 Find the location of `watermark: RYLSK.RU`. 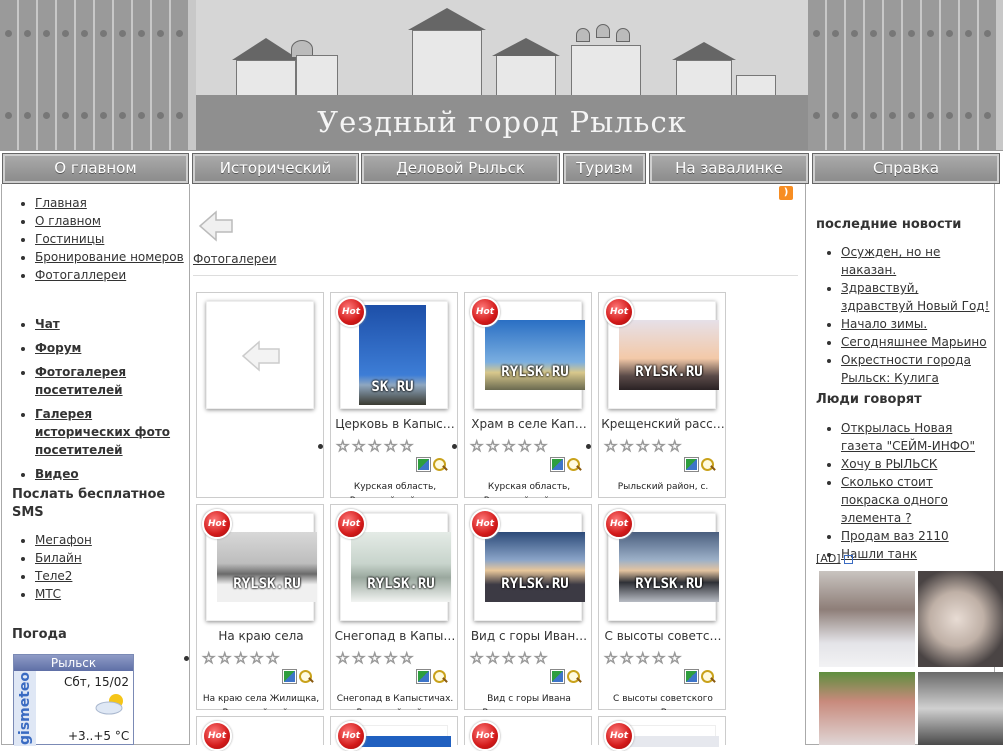

watermark: RYLSK.RU is located at coordinates (267, 584).